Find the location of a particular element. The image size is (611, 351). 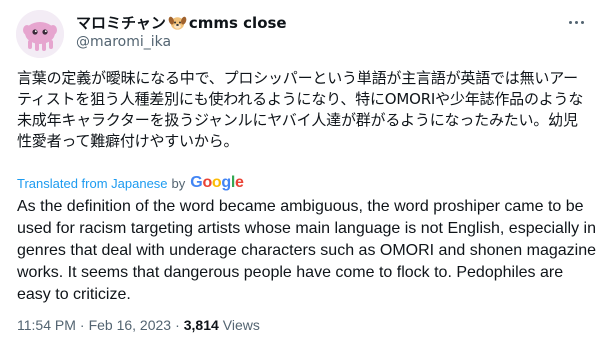

views-label: Views is located at coordinates (241, 325).